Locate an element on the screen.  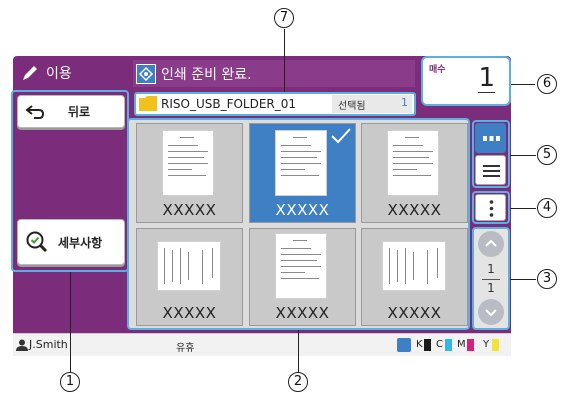
ink-k-level is located at coordinates (427, 345).